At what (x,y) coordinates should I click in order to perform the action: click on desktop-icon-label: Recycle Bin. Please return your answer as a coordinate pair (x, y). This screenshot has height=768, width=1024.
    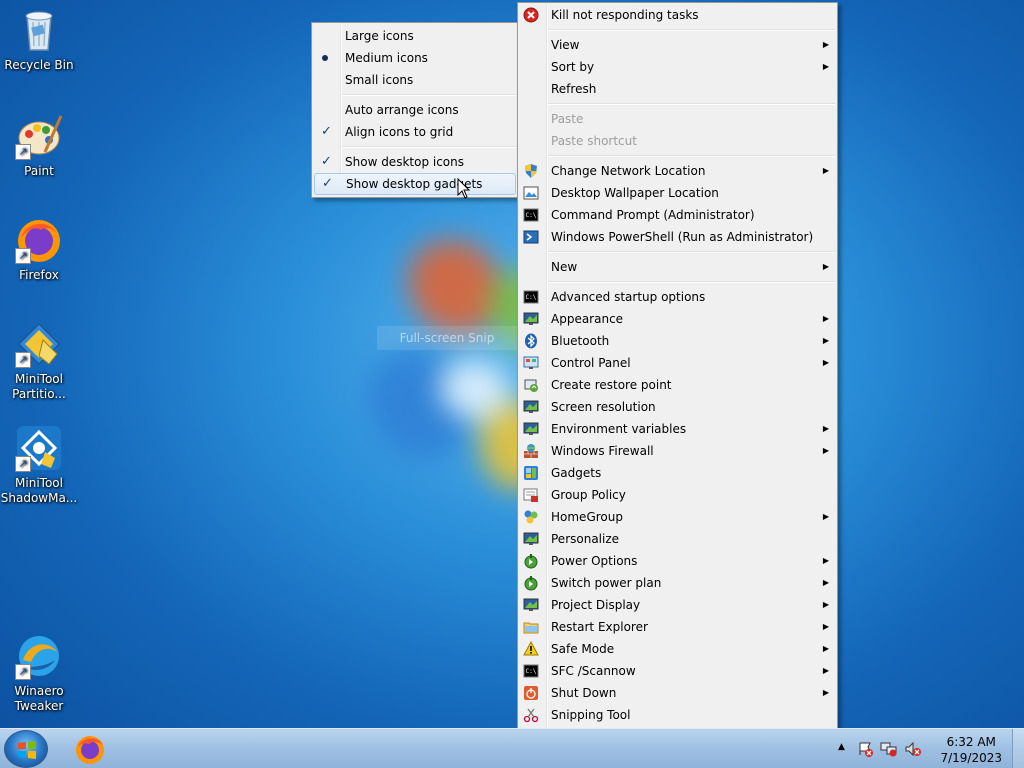
    Looking at the image, I should click on (39, 65).